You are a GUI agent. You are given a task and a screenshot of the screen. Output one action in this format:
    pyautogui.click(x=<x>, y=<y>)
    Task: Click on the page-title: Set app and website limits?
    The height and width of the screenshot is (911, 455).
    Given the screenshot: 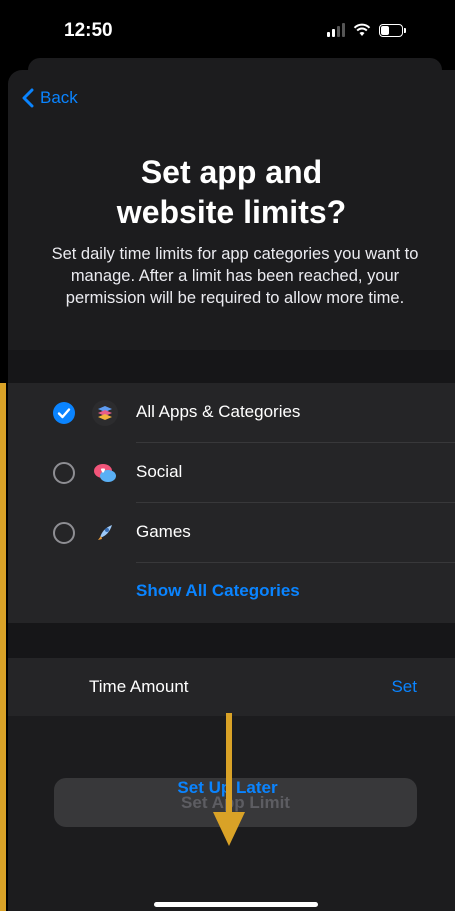 What is the action you would take?
    pyautogui.click(x=231, y=192)
    